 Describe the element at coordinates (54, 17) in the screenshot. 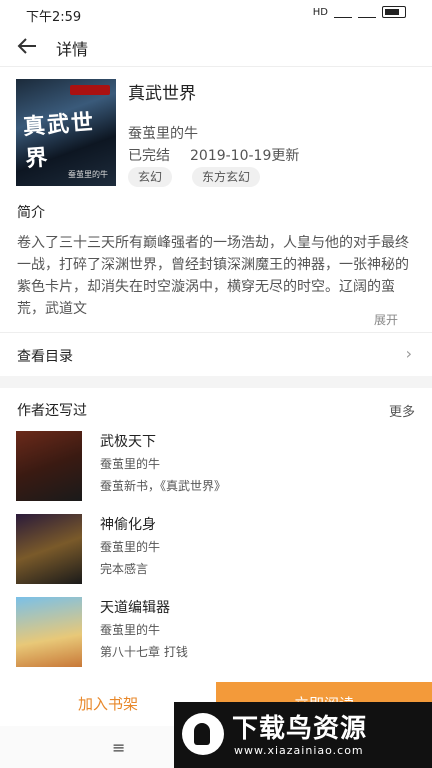

I see `status-time: 下午2:59` at that location.